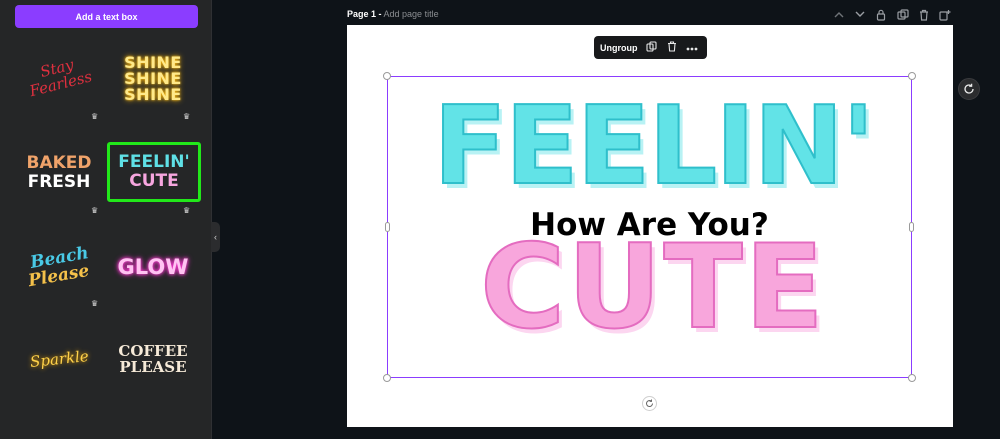  What do you see at coordinates (387, 76) in the screenshot?
I see `resize-handle-top-left` at bounding box center [387, 76].